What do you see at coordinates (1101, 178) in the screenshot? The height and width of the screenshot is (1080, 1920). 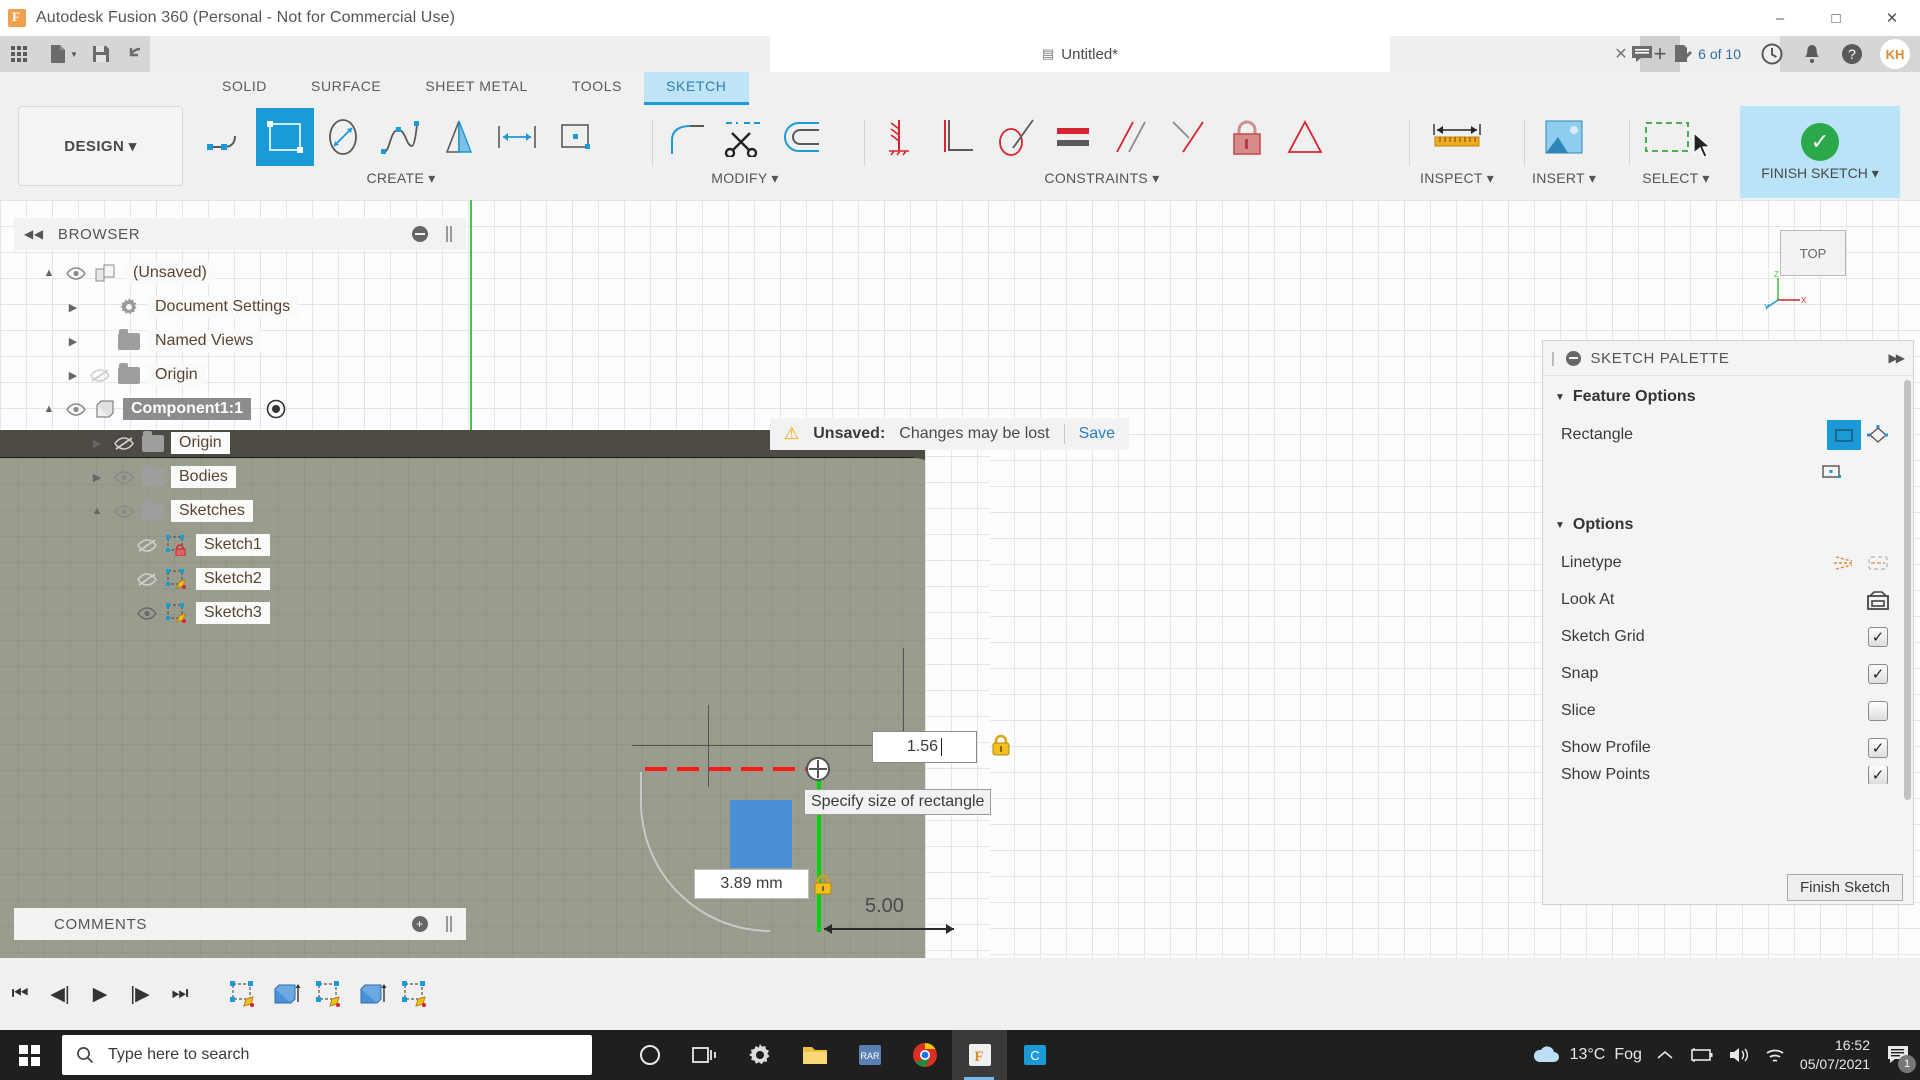 I see `ribbon-group-constraints-label: CONSTRAINTS ▾` at bounding box center [1101, 178].